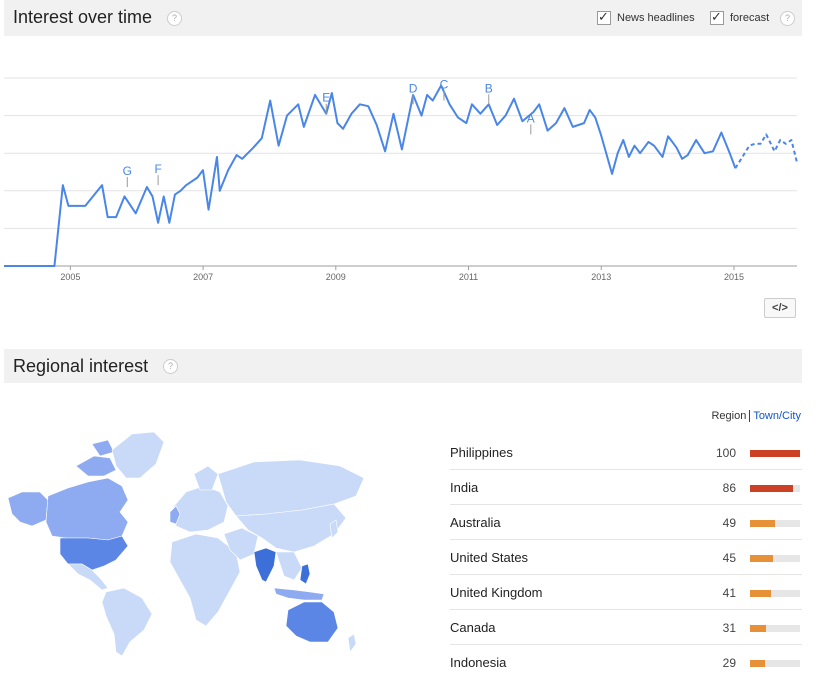 The width and height of the screenshot is (816, 691). What do you see at coordinates (127, 171) in the screenshot?
I see `news-marker-label: G` at bounding box center [127, 171].